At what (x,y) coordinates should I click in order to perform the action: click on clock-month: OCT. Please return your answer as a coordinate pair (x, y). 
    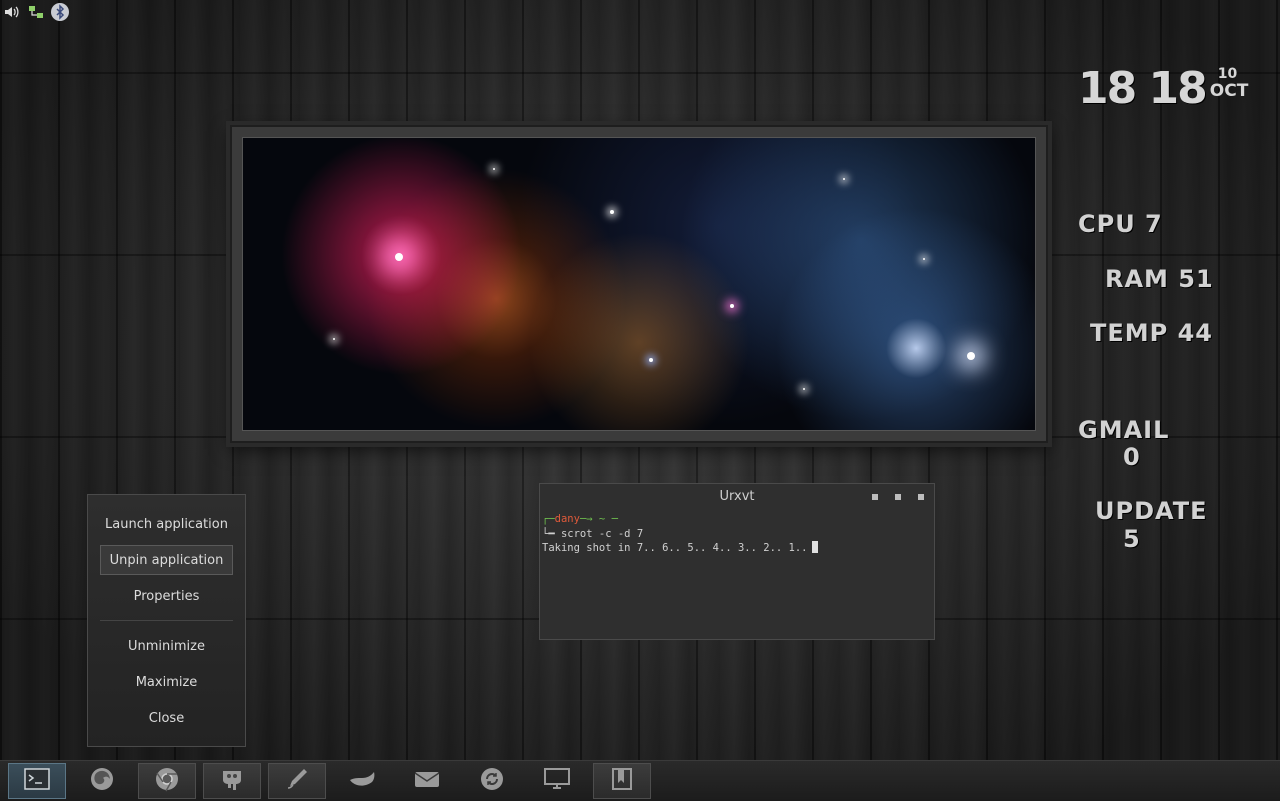
    Looking at the image, I should click on (1229, 91).